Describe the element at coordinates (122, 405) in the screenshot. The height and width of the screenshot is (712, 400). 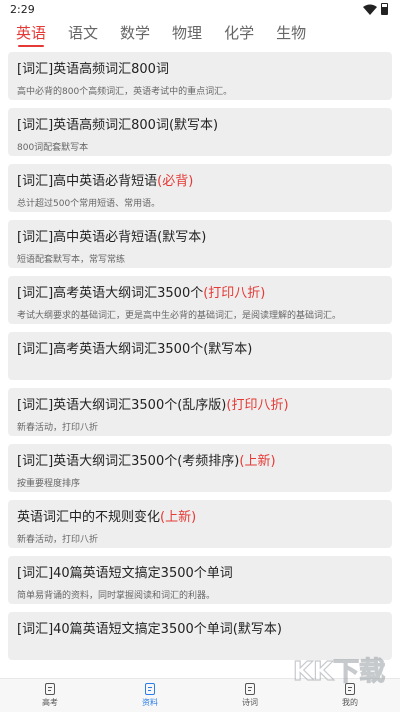
I see `item-title-text: [词汇]英语大纲词汇3500个(乱序版)` at that location.